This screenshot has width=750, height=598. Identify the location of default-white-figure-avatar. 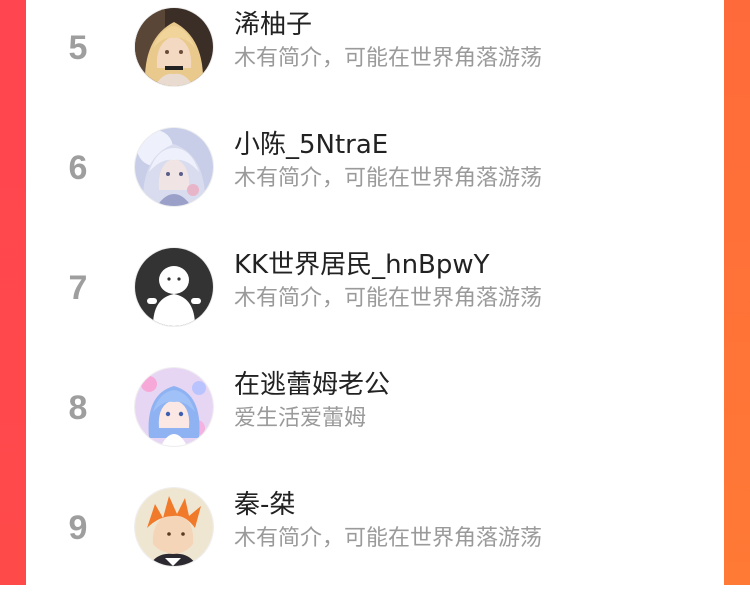
(174, 287).